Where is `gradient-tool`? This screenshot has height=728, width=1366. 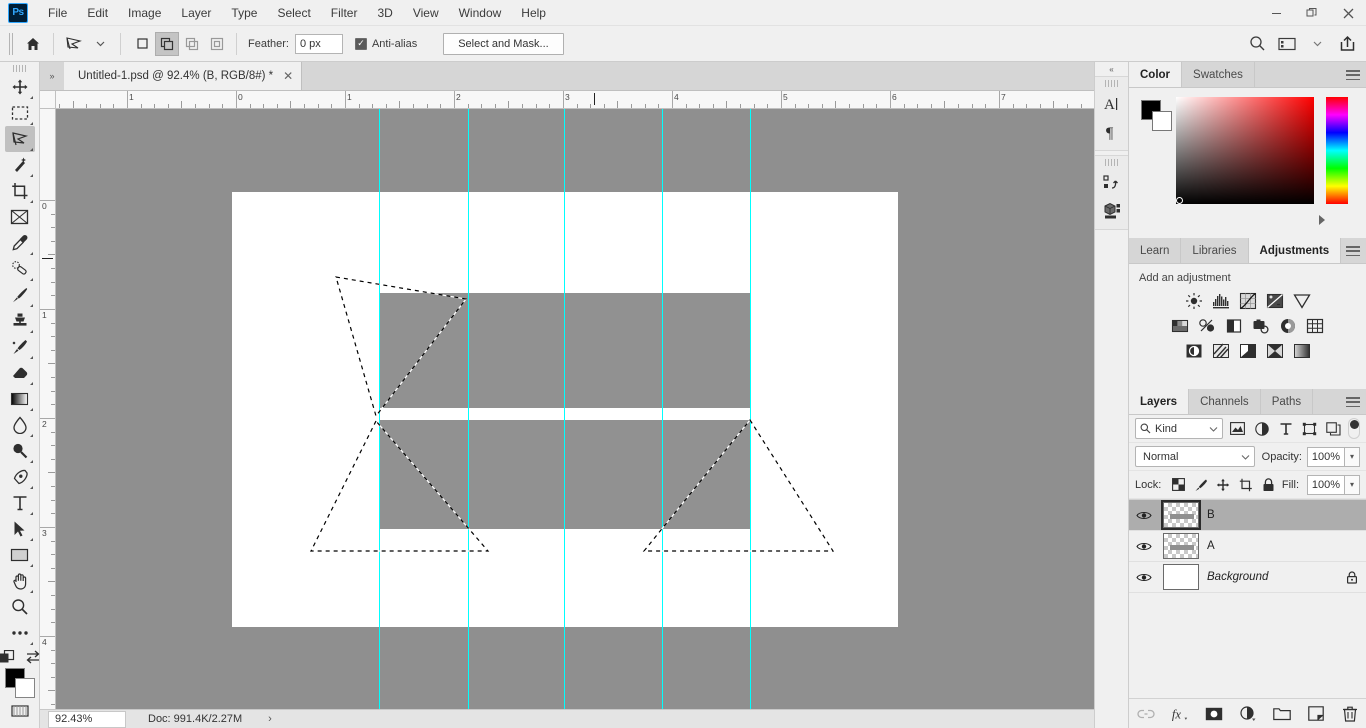 gradient-tool is located at coordinates (20, 399).